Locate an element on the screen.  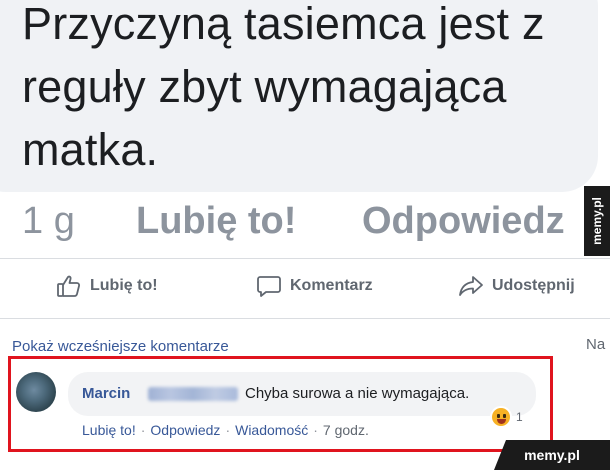
comment-button-label: Komentarz is located at coordinates (331, 285).